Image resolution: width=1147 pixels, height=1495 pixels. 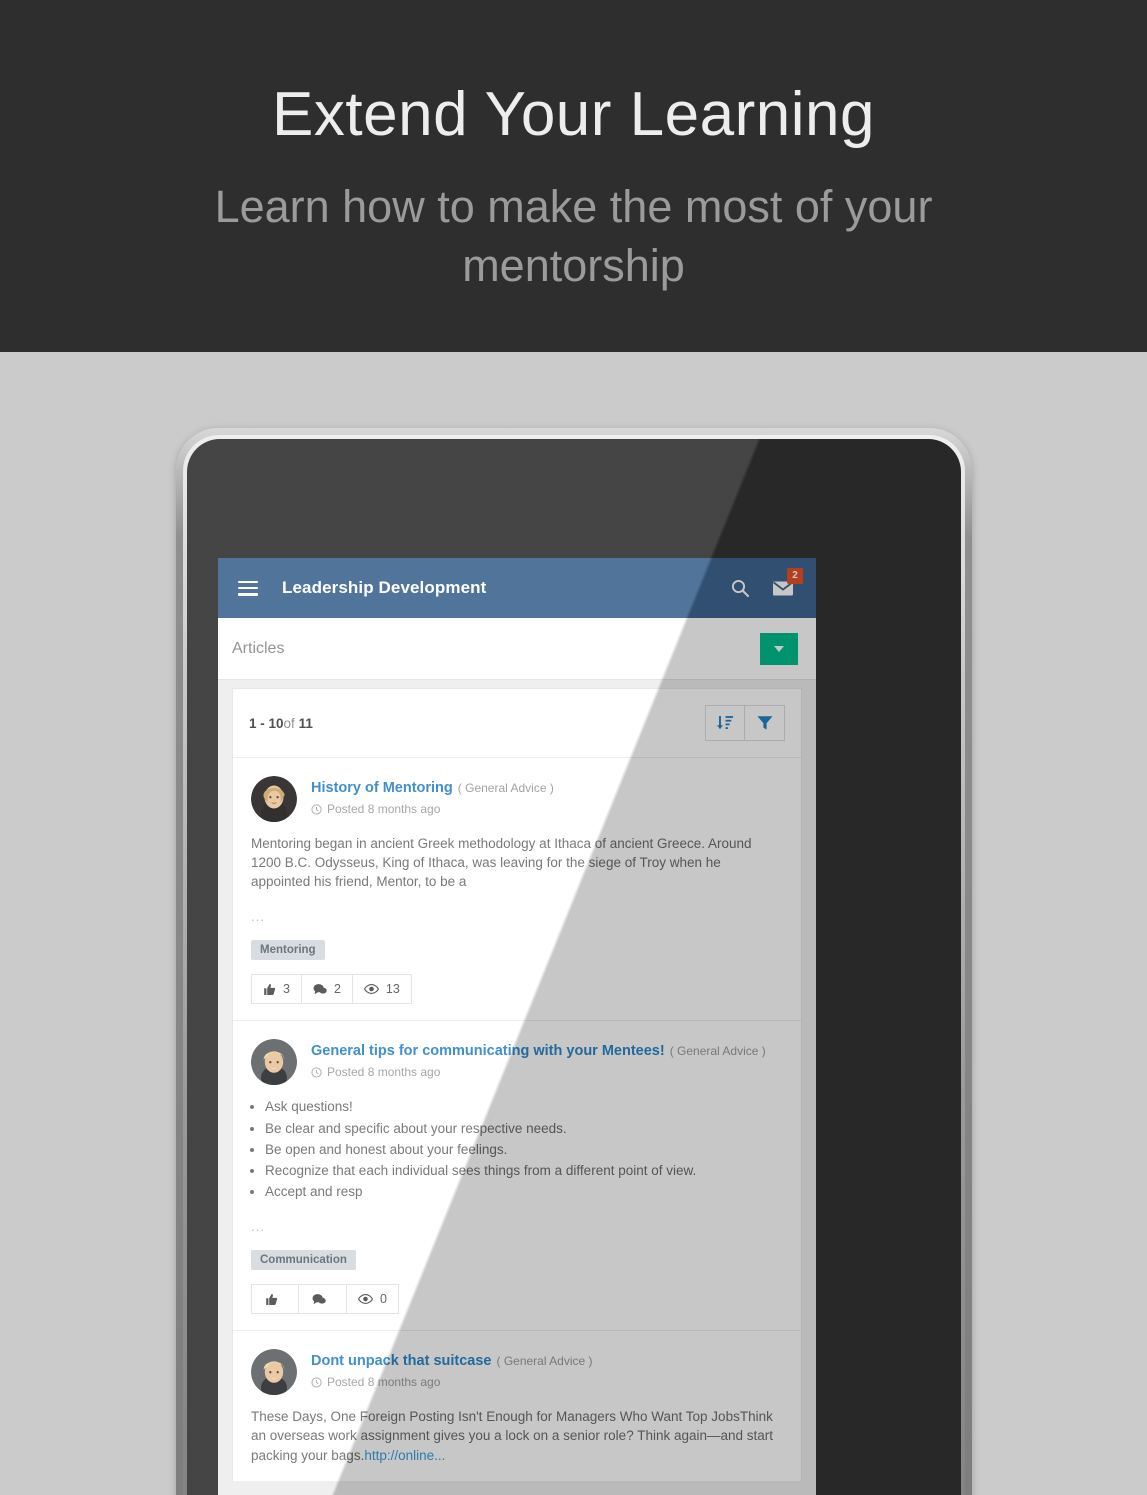 What do you see at coordinates (382, 989) in the screenshot?
I see `view-stat: 13` at bounding box center [382, 989].